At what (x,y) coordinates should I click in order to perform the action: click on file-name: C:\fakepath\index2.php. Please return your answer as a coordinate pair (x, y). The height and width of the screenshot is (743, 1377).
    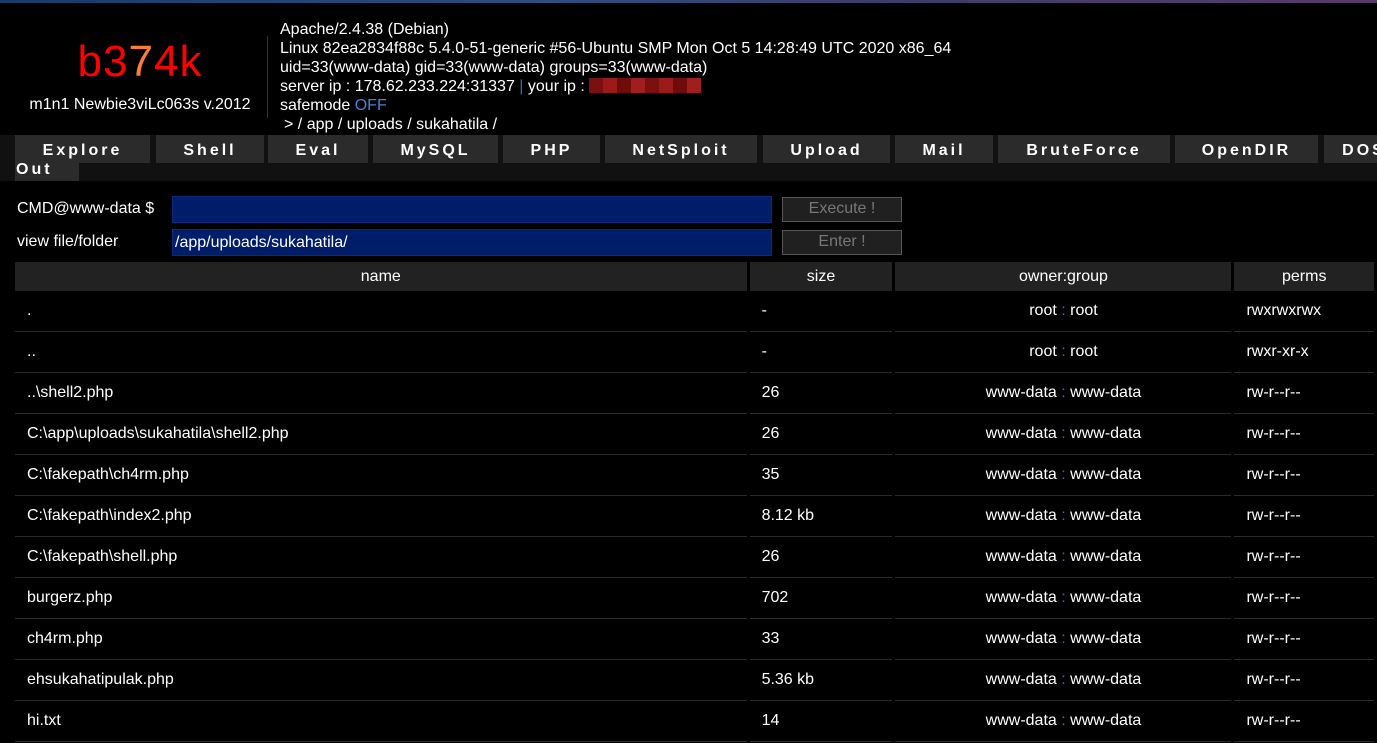
    Looking at the image, I should click on (381, 516).